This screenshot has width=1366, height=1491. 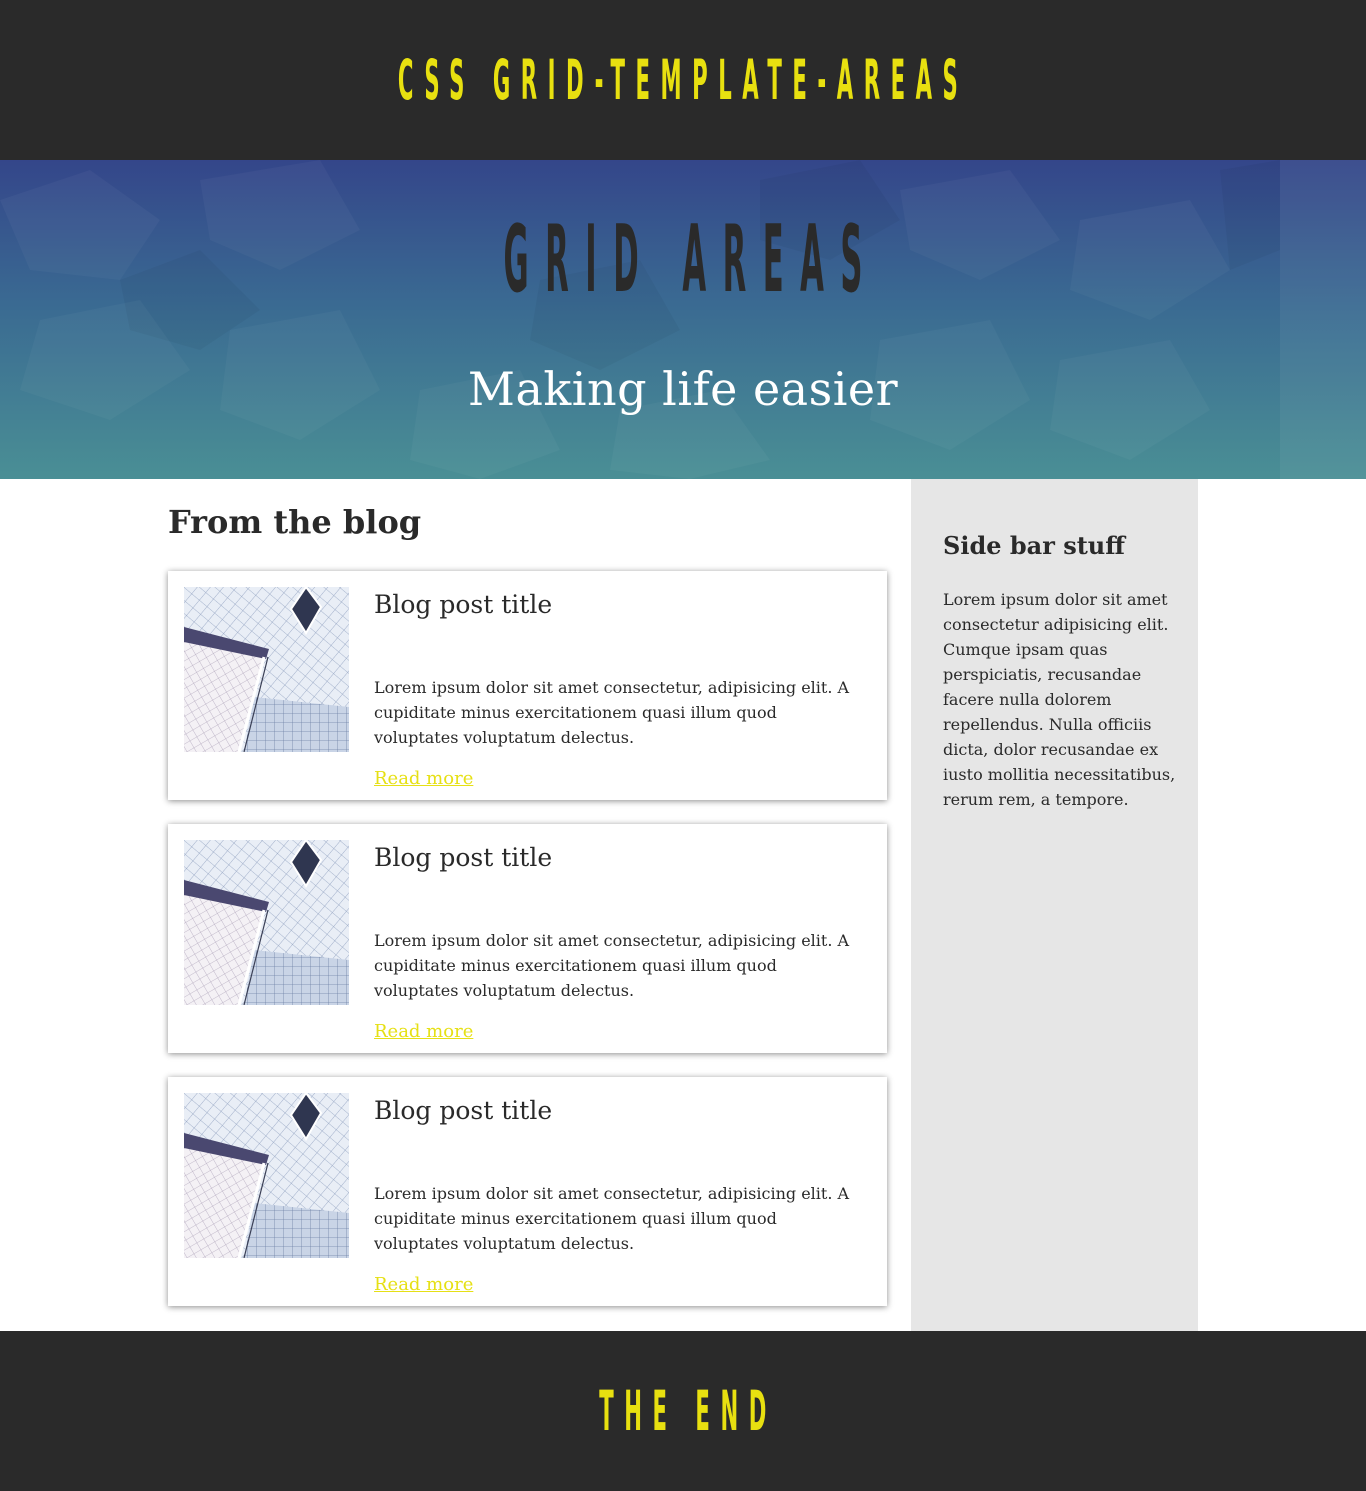 What do you see at coordinates (683, 389) in the screenshot?
I see `hero-subtitle: Making life easier` at bounding box center [683, 389].